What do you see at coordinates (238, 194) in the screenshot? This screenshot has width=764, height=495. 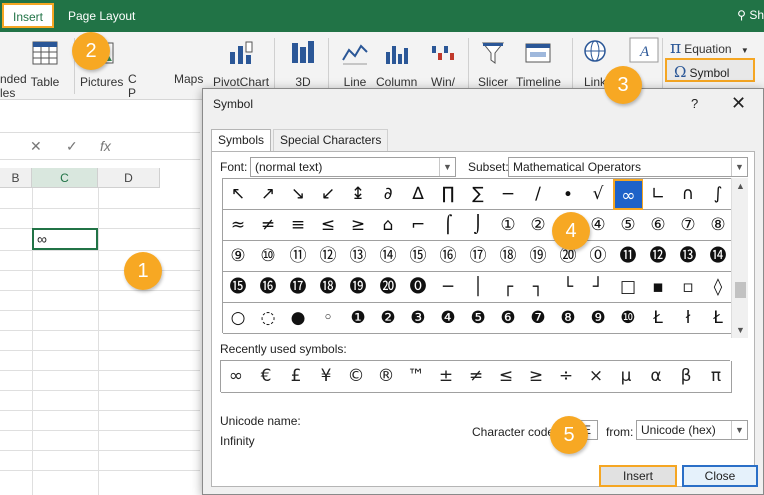 I see `symbol-cell: ↖` at bounding box center [238, 194].